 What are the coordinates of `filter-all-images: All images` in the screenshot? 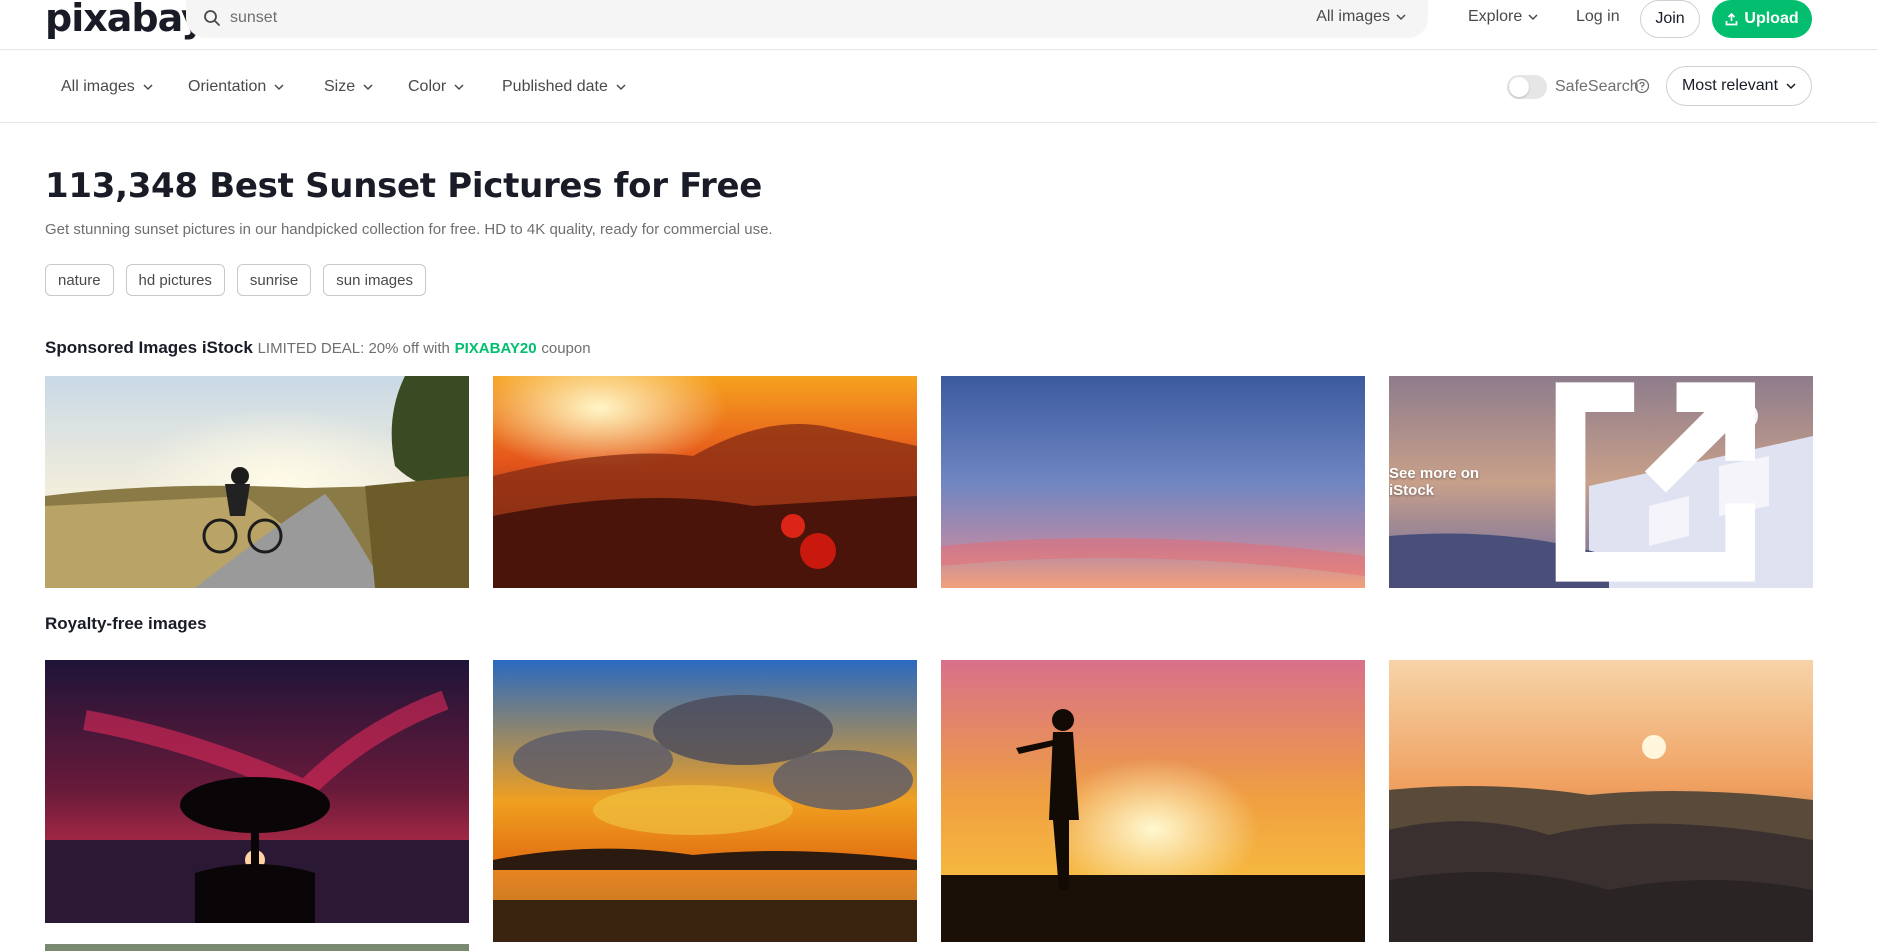 It's located at (107, 87).